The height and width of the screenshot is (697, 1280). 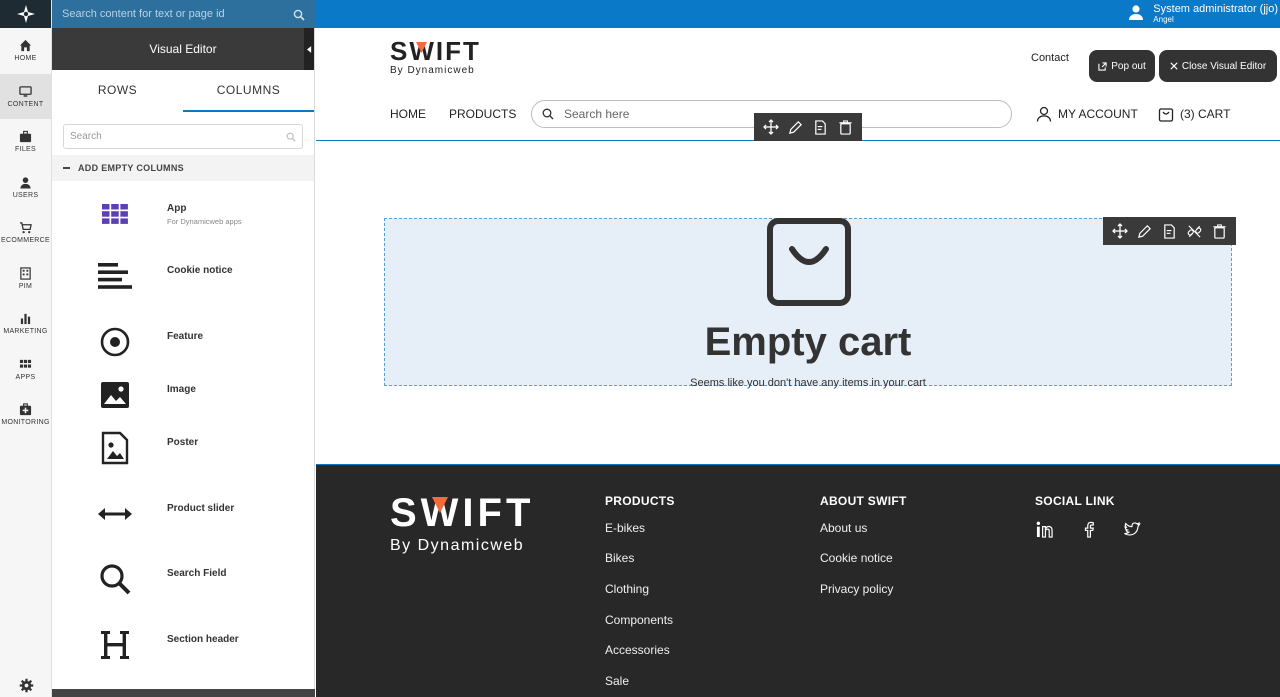 I want to click on column-item-image: Image, so click(x=183, y=395).